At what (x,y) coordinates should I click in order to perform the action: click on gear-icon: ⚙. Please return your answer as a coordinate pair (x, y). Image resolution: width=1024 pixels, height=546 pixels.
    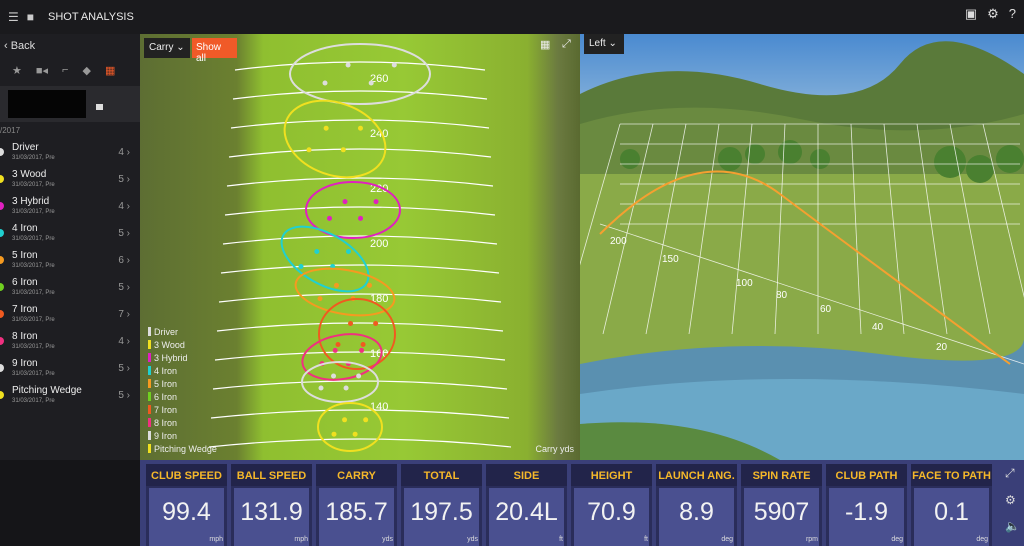
    Looking at the image, I should click on (993, 14).